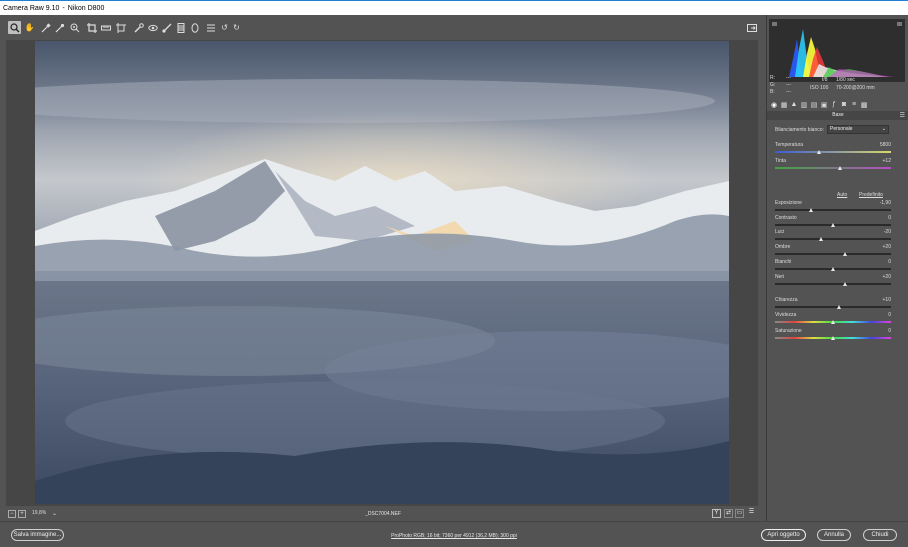 The height and width of the screenshot is (547, 908). I want to click on swap-icon: ⇄, so click(728, 513).